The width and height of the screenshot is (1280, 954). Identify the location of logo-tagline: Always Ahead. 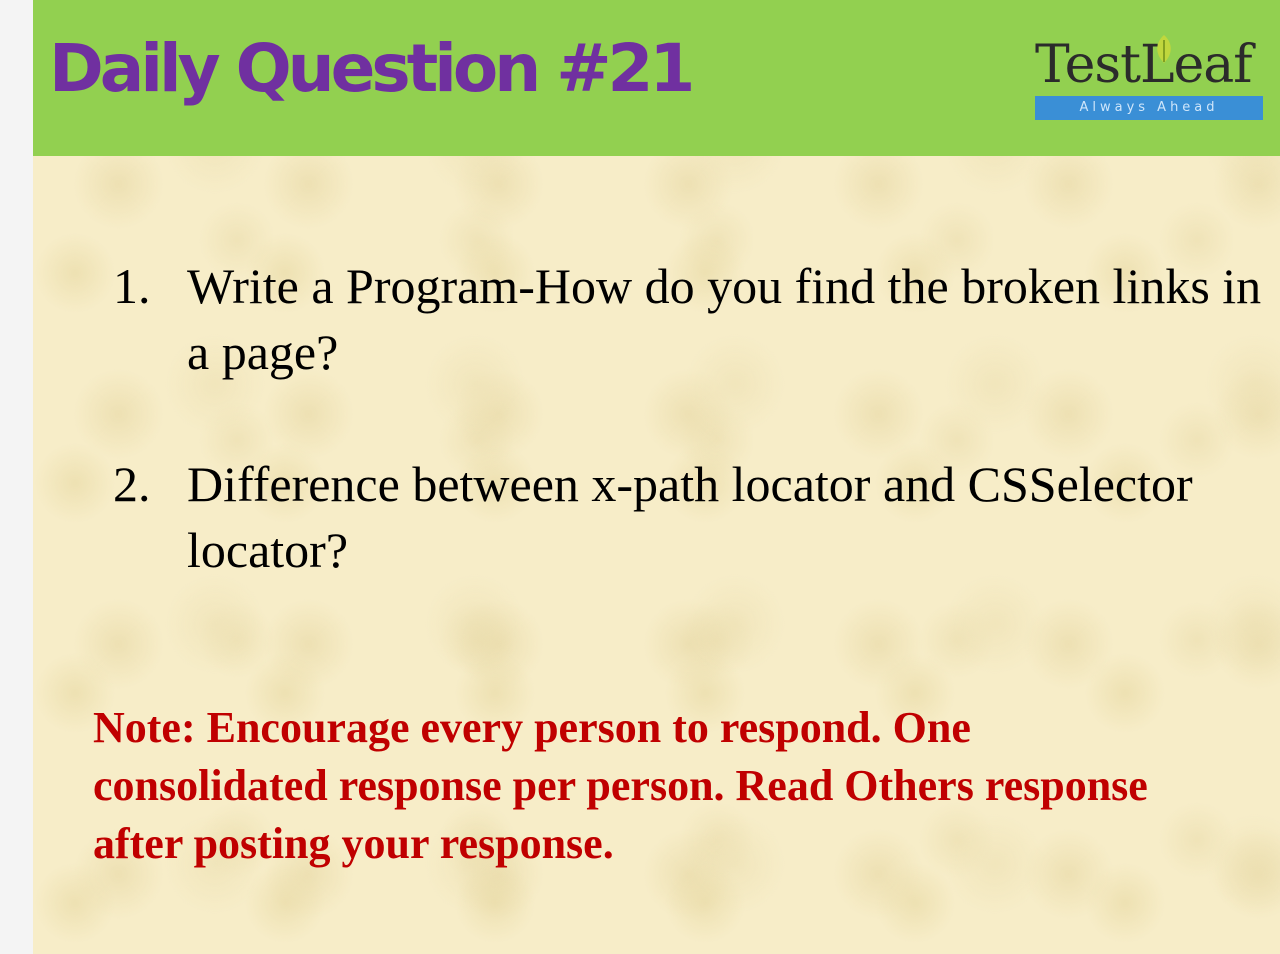
(1149, 108).